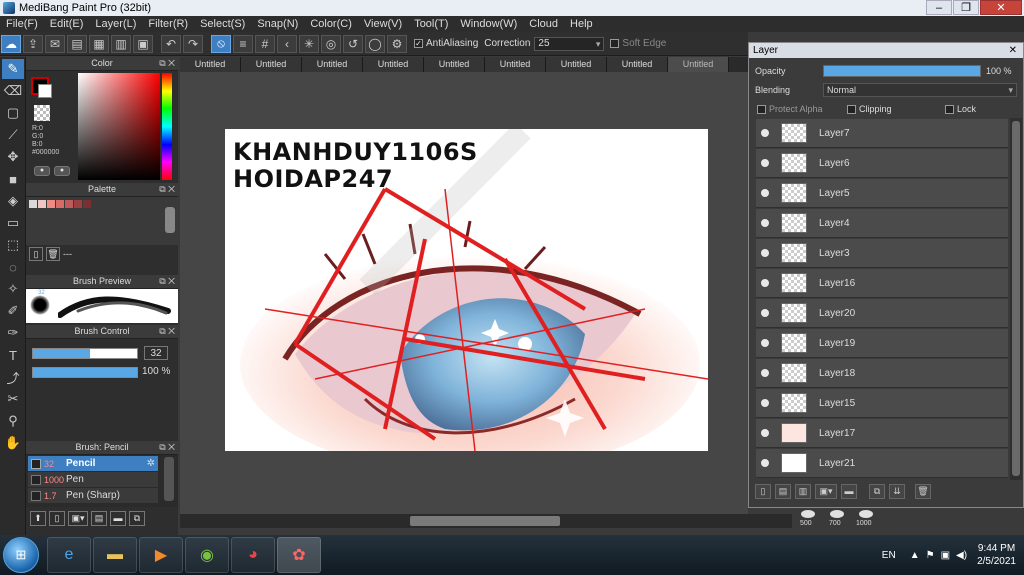 This screenshot has height=575, width=1024. What do you see at coordinates (161, 555) in the screenshot?
I see `media-player-icon: ▶` at bounding box center [161, 555].